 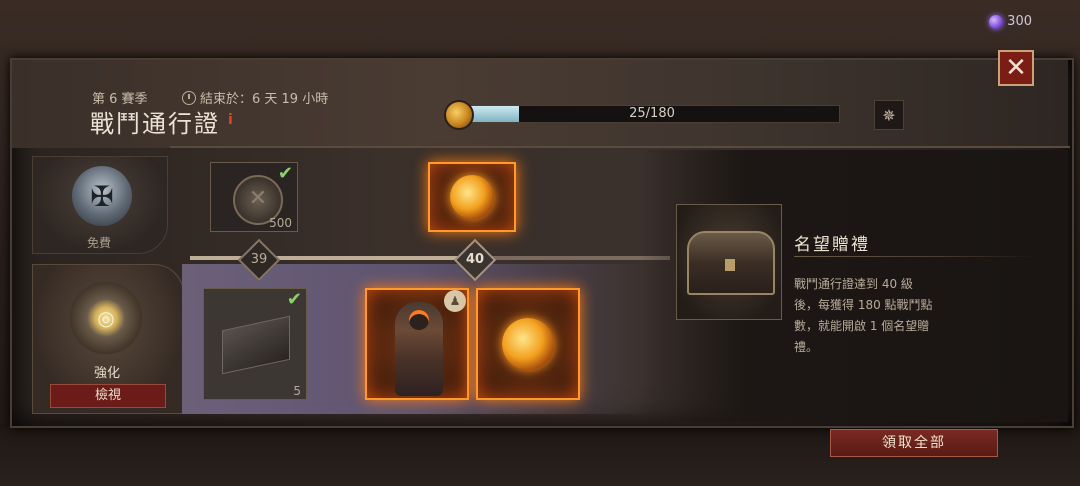 I want to click on close-button: ✕, so click(x=1016, y=68).